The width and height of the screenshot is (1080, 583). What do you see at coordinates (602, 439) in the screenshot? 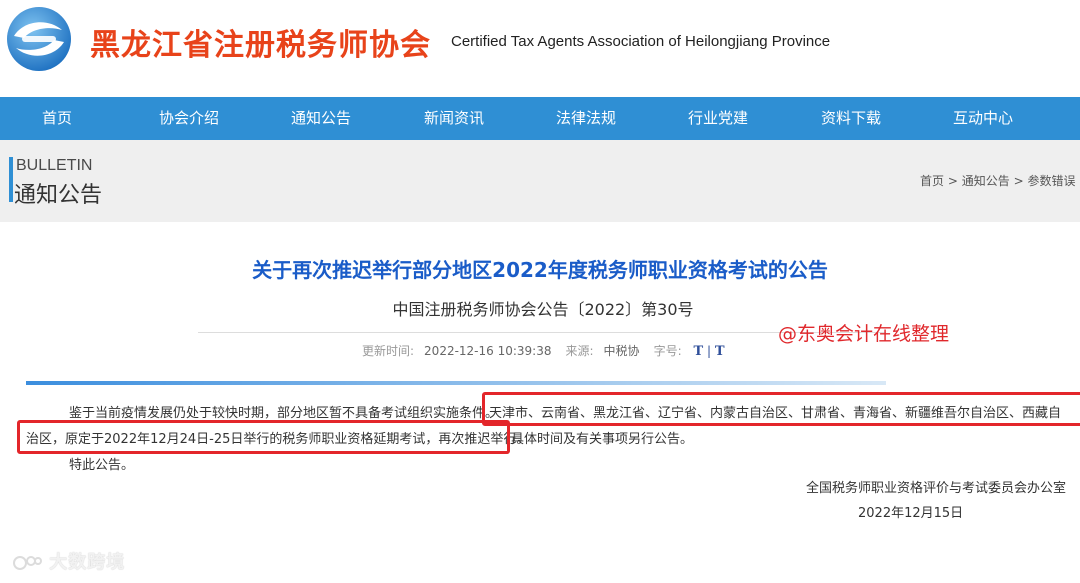
I see `paragraph-2-end: 具体时间及有关事项另行公告。` at bounding box center [602, 439].